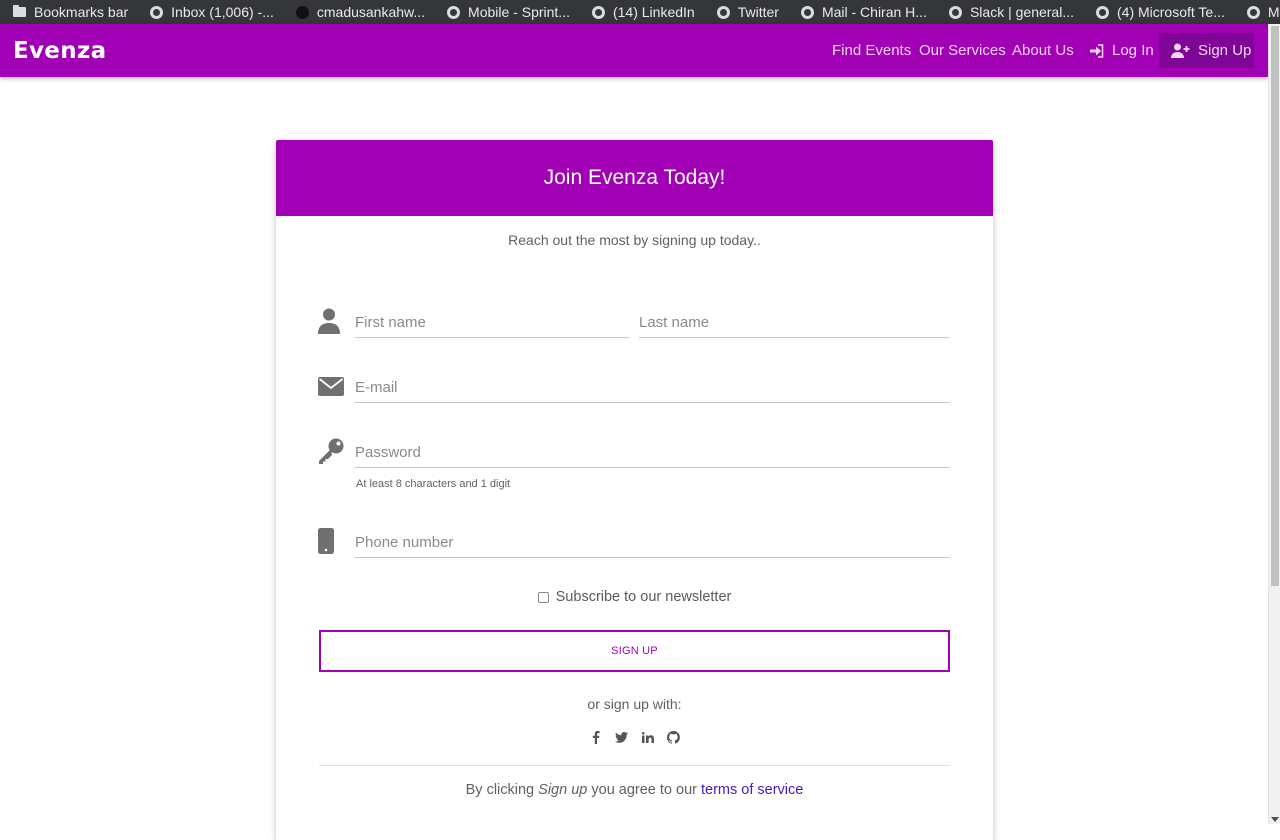 This screenshot has height=840, width=1280. Describe the element at coordinates (596, 737) in the screenshot. I see `facebook-icon` at that location.